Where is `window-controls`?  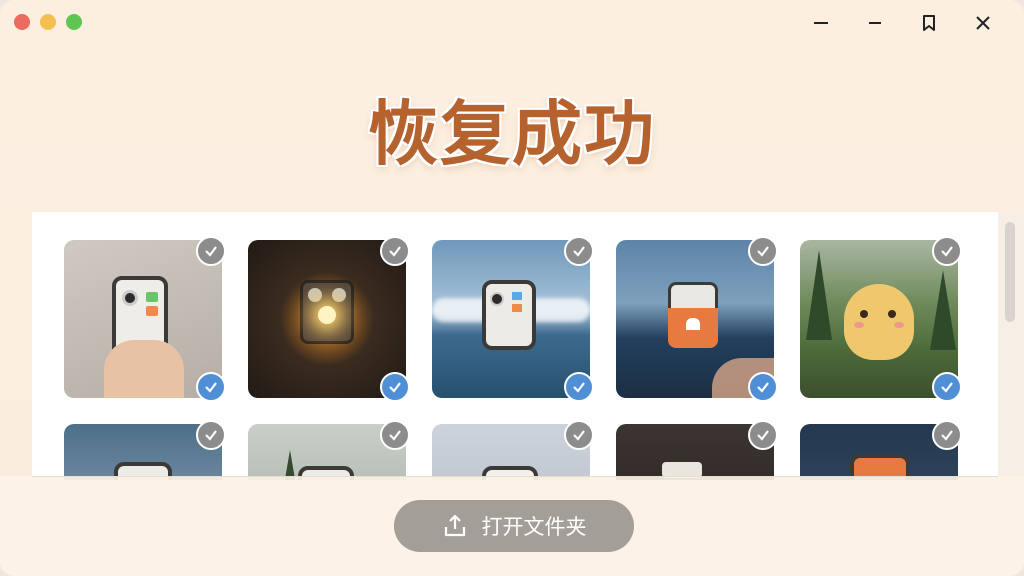 window-controls is located at coordinates (902, 23).